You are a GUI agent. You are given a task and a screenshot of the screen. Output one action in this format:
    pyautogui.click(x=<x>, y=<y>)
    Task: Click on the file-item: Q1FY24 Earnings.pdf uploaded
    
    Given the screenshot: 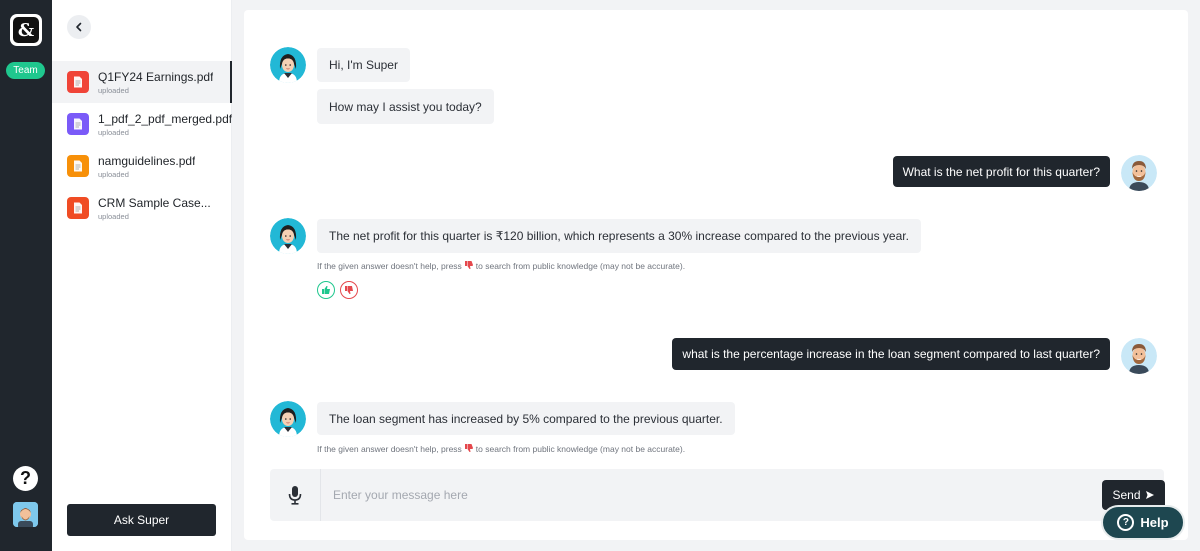 What is the action you would take?
    pyautogui.click(x=142, y=82)
    